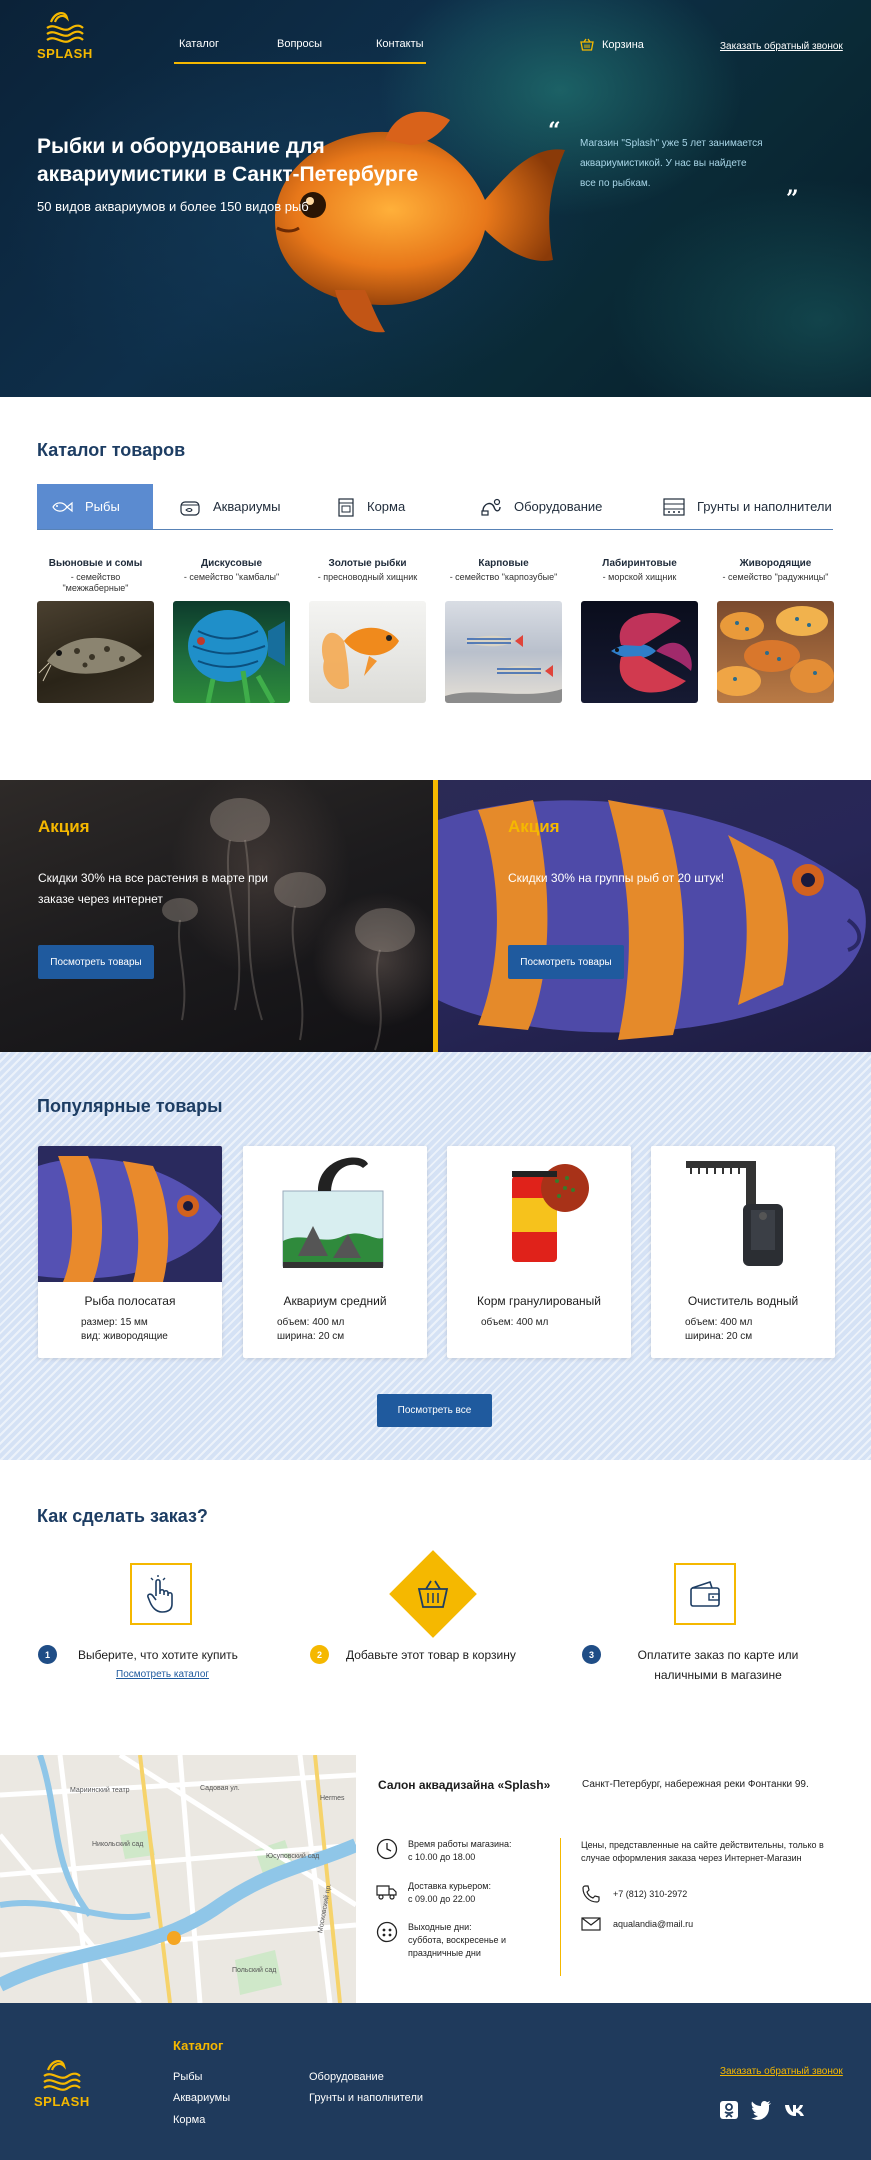 Image resolution: width=871 pixels, height=2160 pixels. What do you see at coordinates (460, 1844) in the screenshot?
I see `hours-label: Время работы магазина:` at bounding box center [460, 1844].